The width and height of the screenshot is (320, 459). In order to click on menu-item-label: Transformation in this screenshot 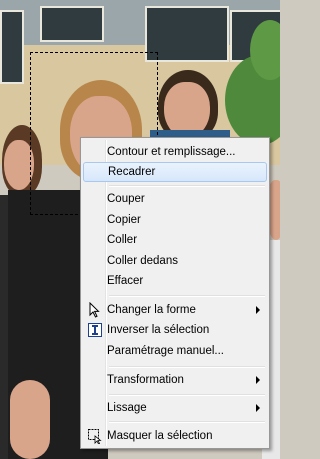, I will do `click(145, 380)`.